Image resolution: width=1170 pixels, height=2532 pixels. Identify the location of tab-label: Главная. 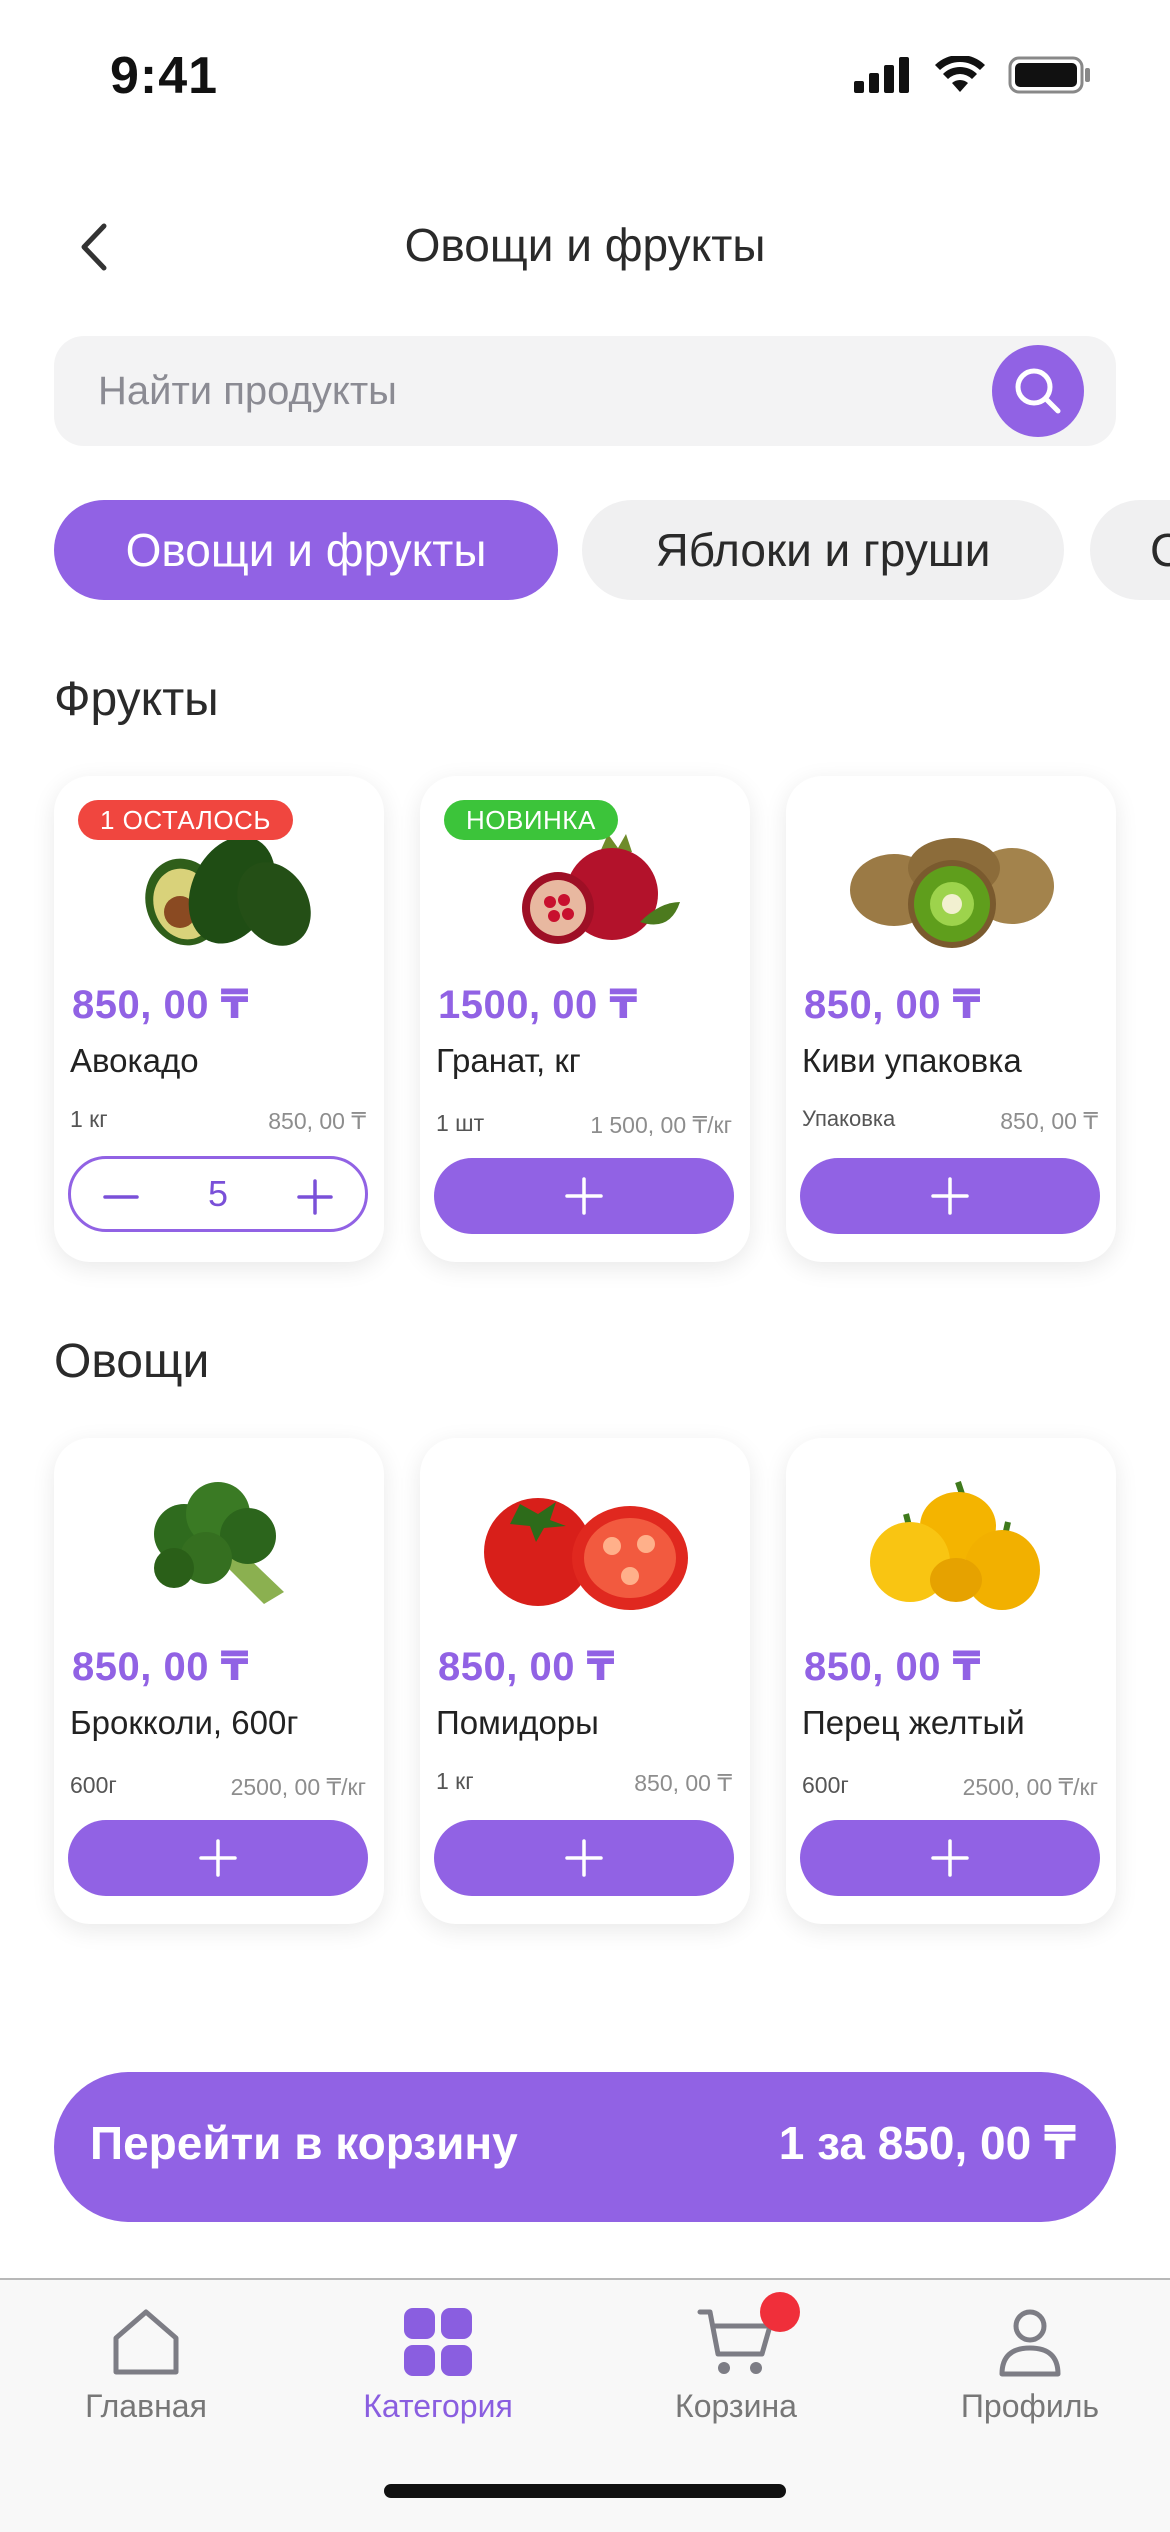
(146, 2406).